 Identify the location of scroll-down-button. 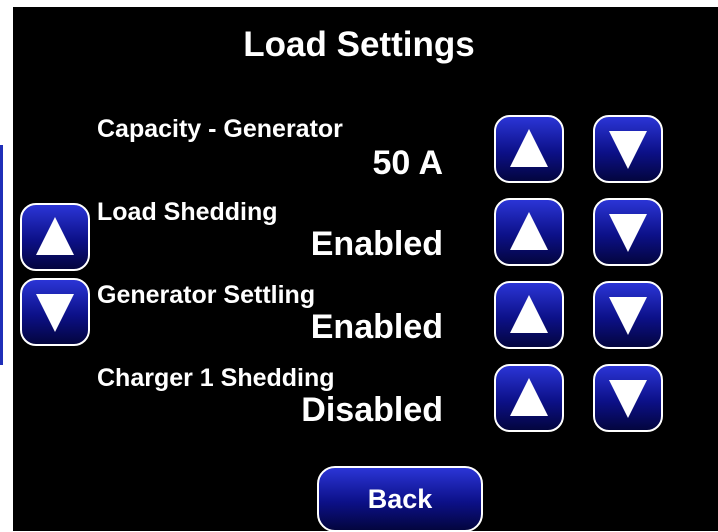
(55, 312).